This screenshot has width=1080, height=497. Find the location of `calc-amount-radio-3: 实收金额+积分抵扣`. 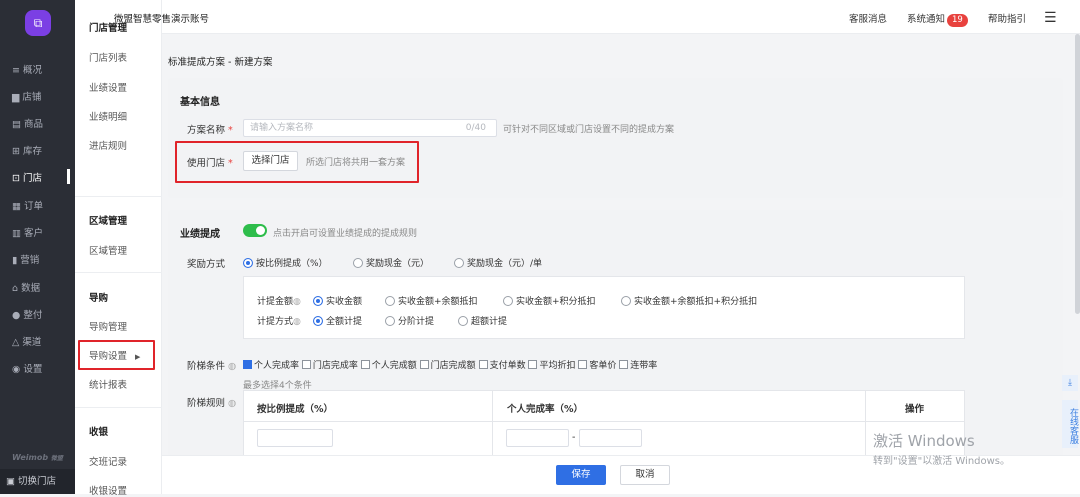

calc-amount-radio-3: 实收金额+积分抵扣 is located at coordinates (549, 300).